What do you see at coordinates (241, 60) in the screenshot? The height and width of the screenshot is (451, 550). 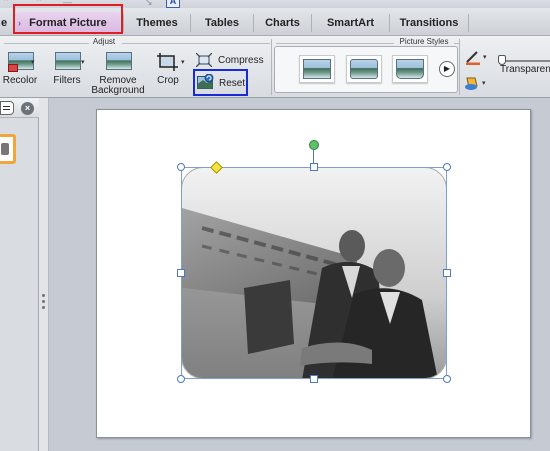 I see `compress-label: Compress` at bounding box center [241, 60].